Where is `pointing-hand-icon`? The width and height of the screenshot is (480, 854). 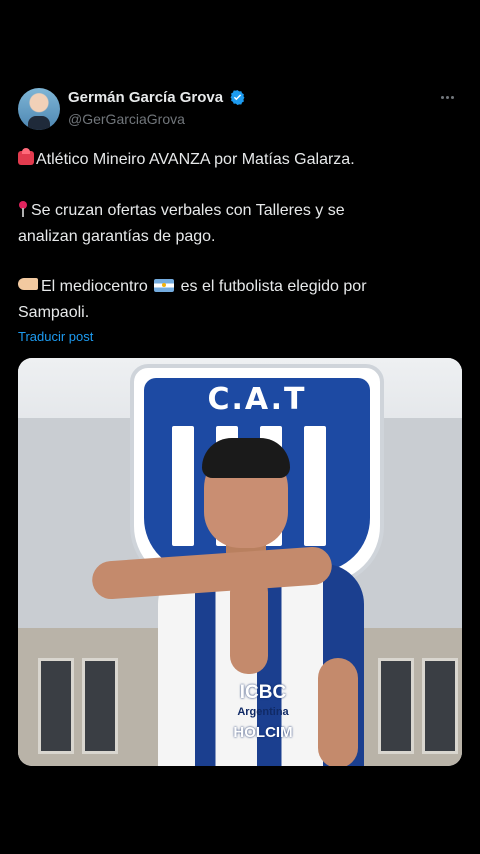
pointing-hand-icon is located at coordinates (28, 284).